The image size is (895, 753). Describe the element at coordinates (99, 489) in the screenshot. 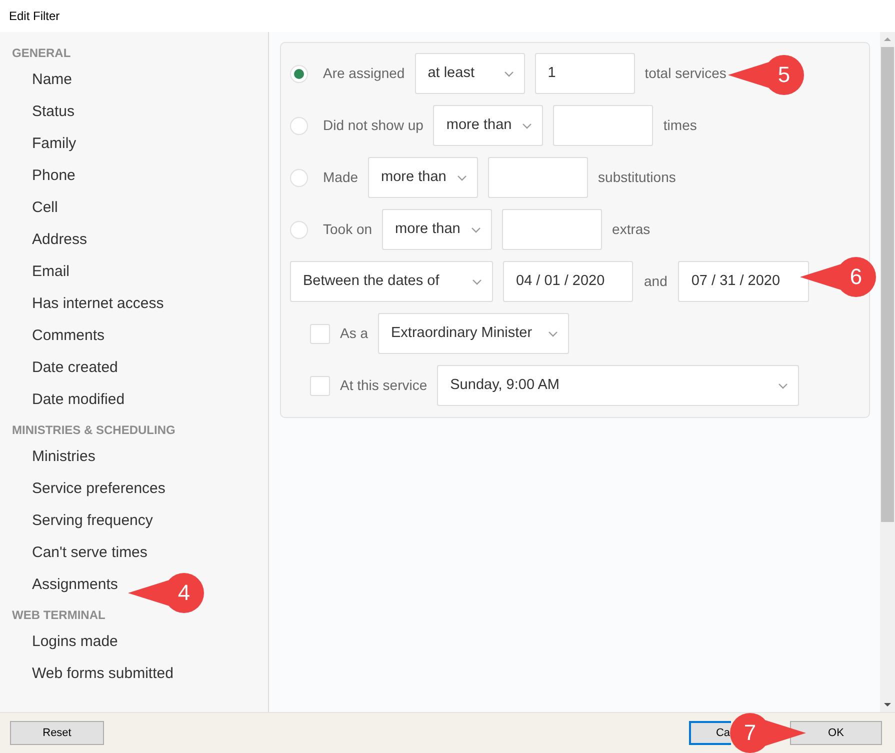

I see `sidebar-item: Service preferences` at that location.